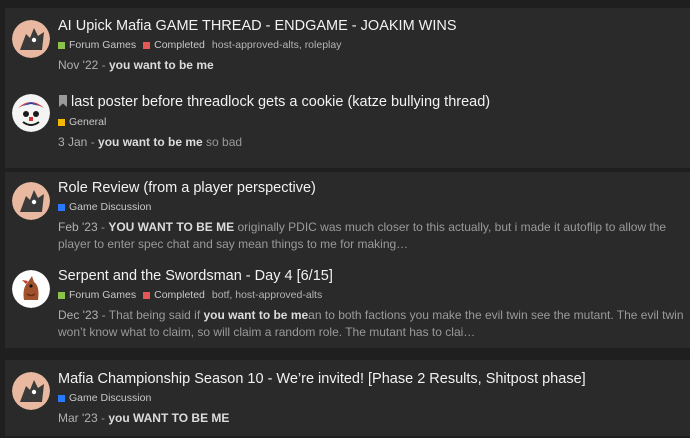 This screenshot has width=690, height=438. What do you see at coordinates (277, 45) in the screenshot?
I see `tag-list: host-approved-alts, roleplay` at bounding box center [277, 45].